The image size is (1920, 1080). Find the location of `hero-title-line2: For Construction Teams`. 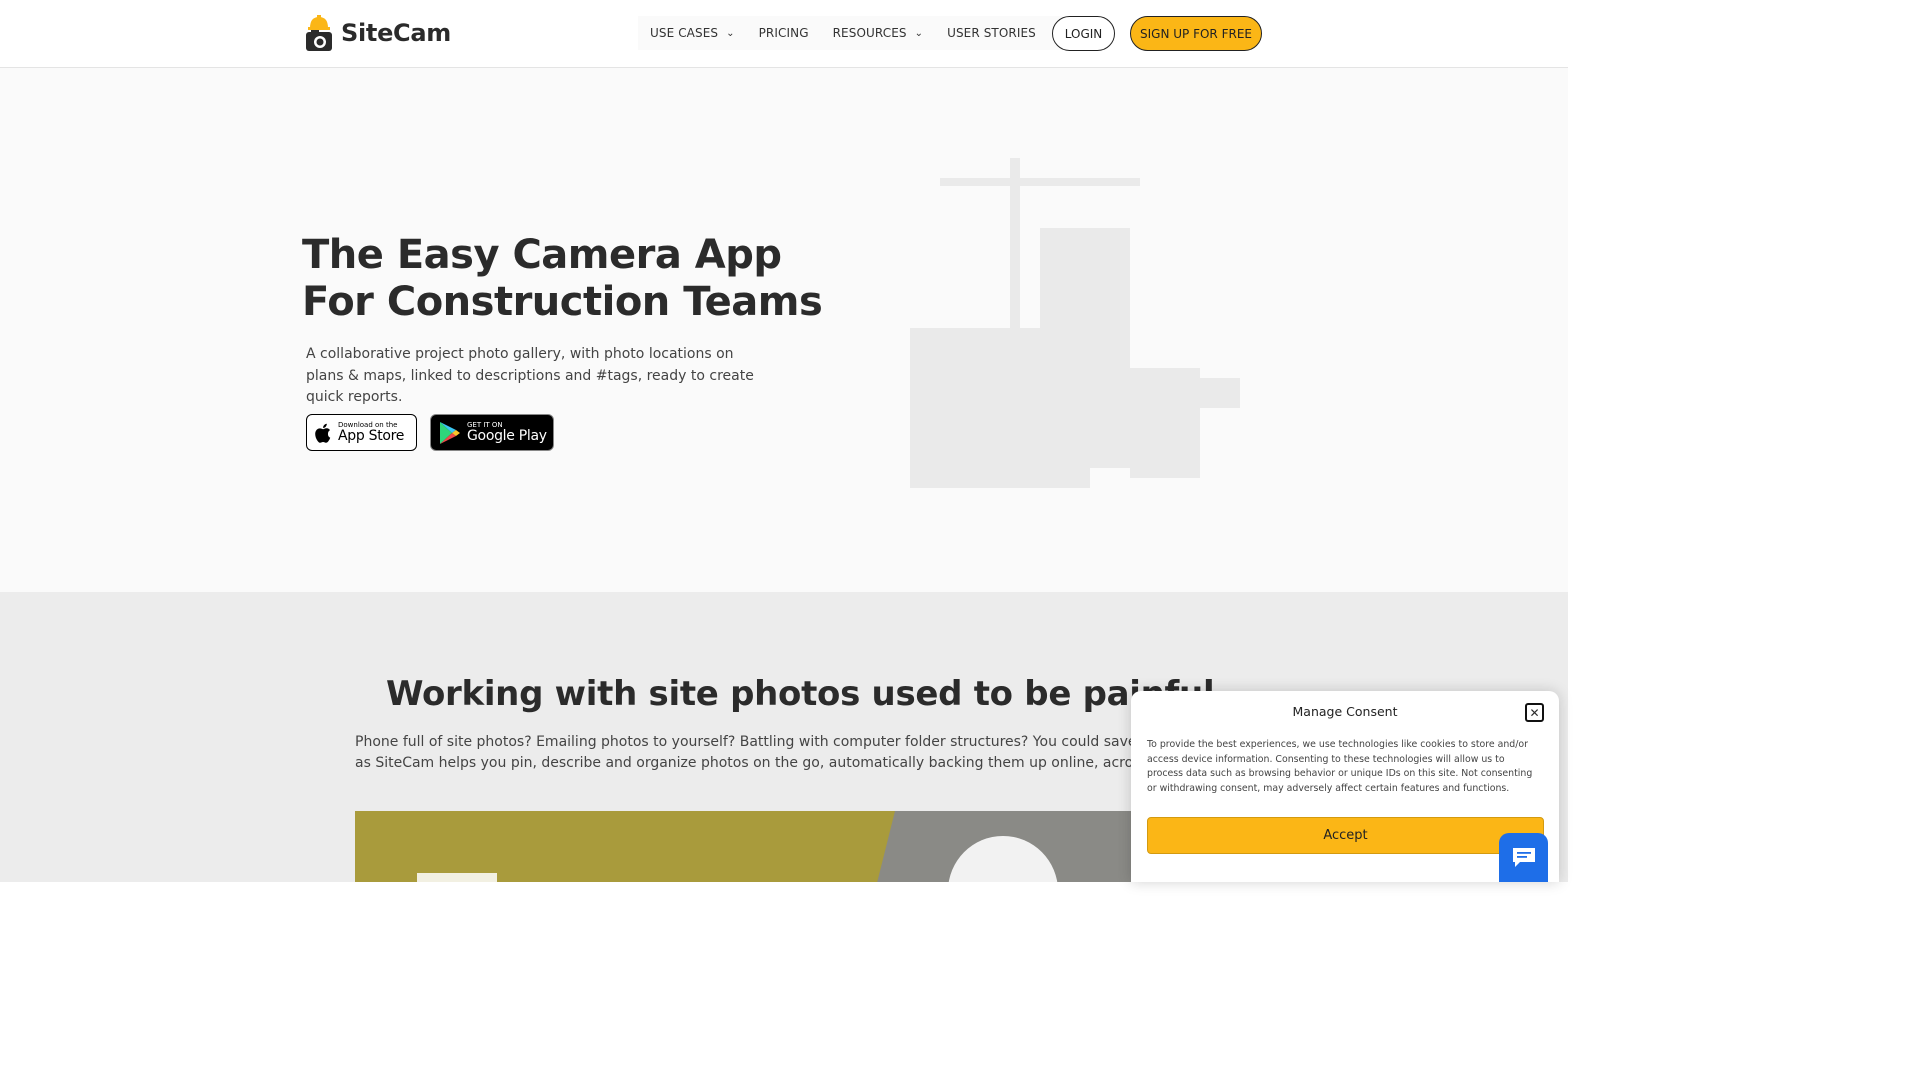

hero-title-line2: For Construction Teams is located at coordinates (562, 302).